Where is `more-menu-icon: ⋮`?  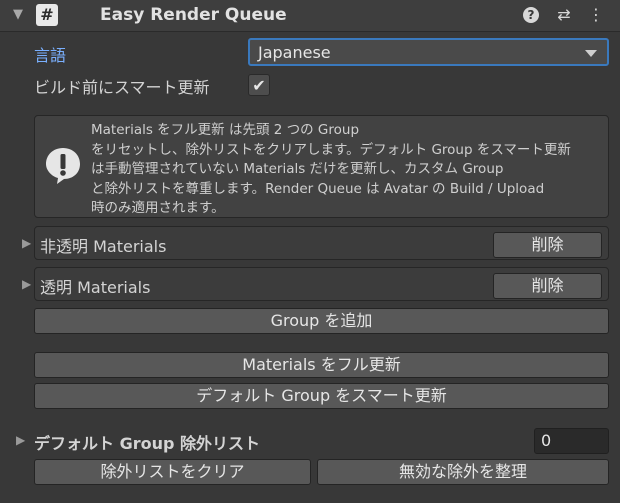 more-menu-icon: ⋮ is located at coordinates (596, 15).